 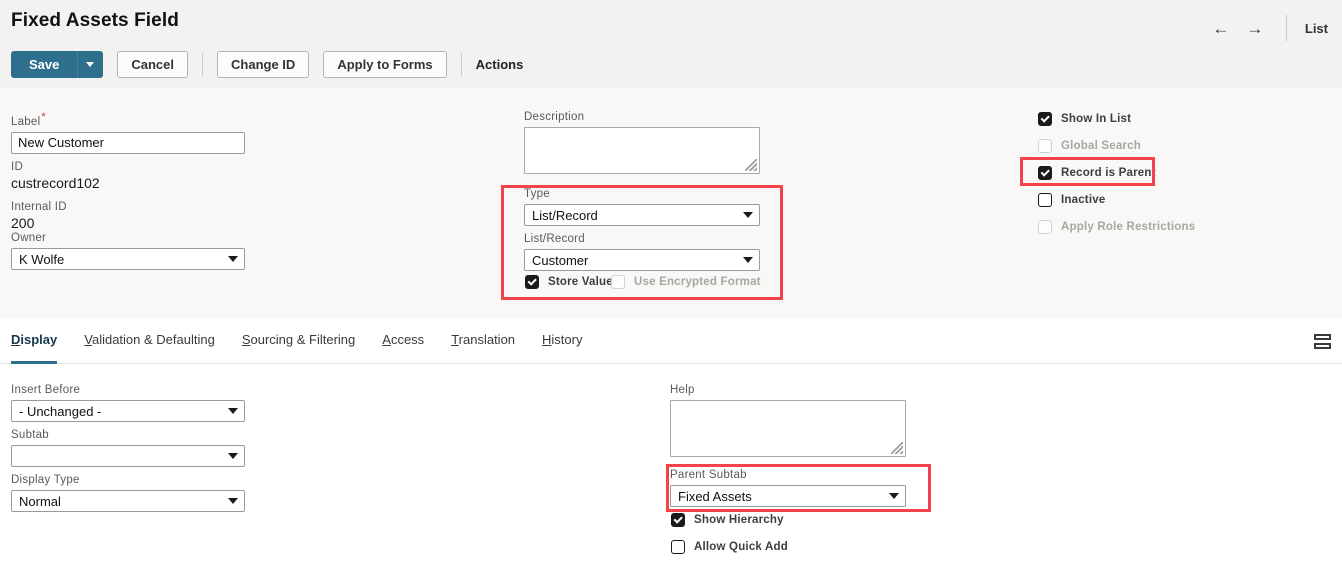 I want to click on save-dropdown-button, so click(x=90, y=64).